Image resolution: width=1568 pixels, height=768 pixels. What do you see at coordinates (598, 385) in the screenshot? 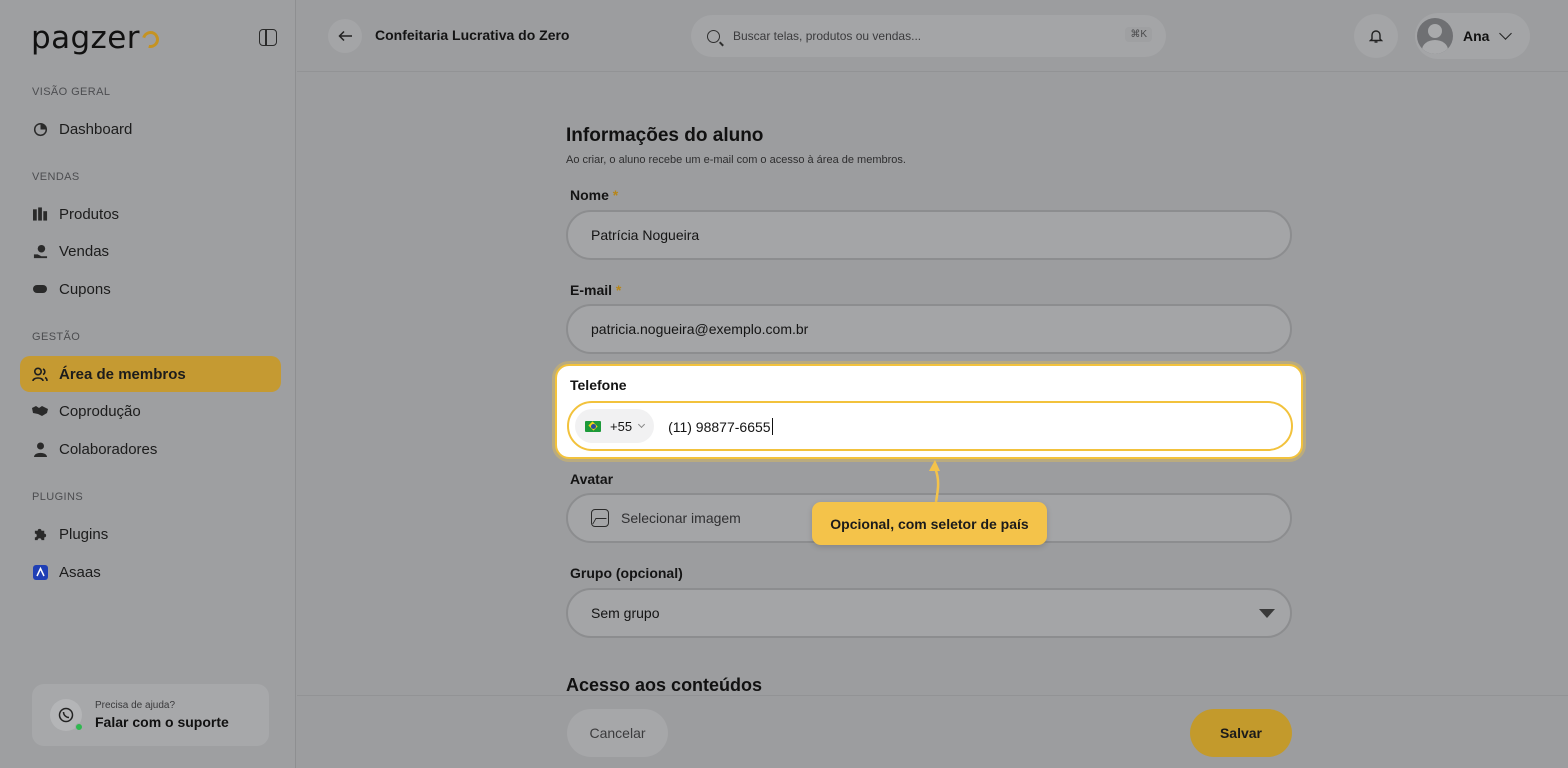
I see `phone-label: Telefone` at bounding box center [598, 385].